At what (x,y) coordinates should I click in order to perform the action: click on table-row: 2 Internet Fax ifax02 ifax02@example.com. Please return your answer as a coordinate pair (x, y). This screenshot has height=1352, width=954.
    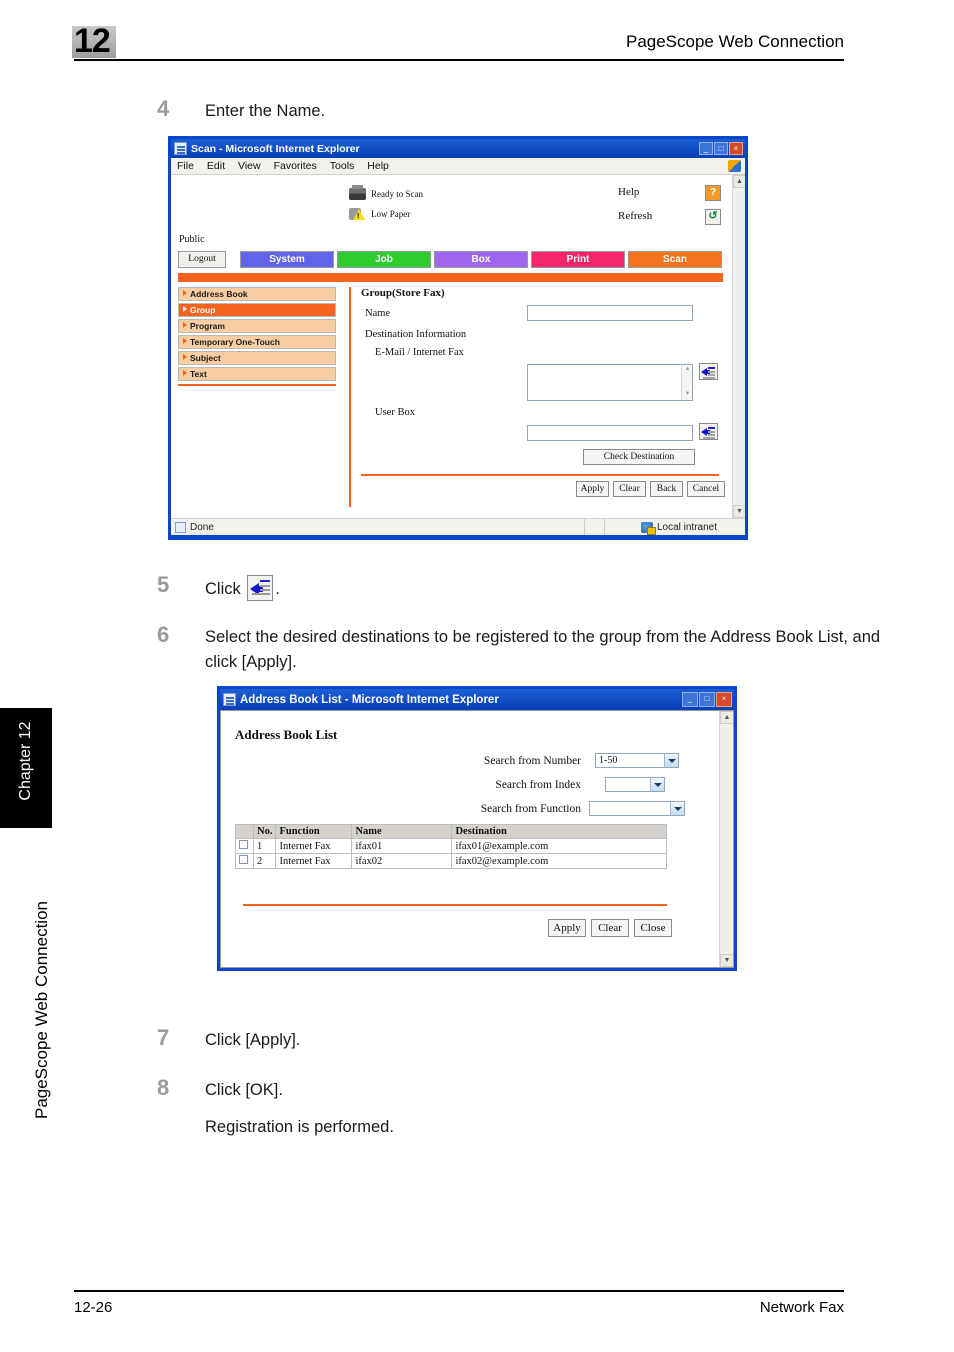
    Looking at the image, I should click on (451, 861).